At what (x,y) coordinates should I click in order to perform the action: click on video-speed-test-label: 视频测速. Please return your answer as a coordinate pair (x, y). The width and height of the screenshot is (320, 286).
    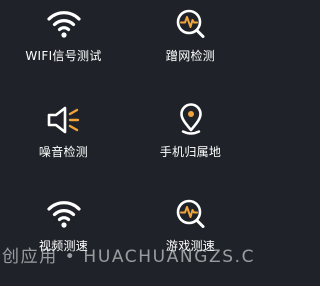
    Looking at the image, I should click on (63, 246).